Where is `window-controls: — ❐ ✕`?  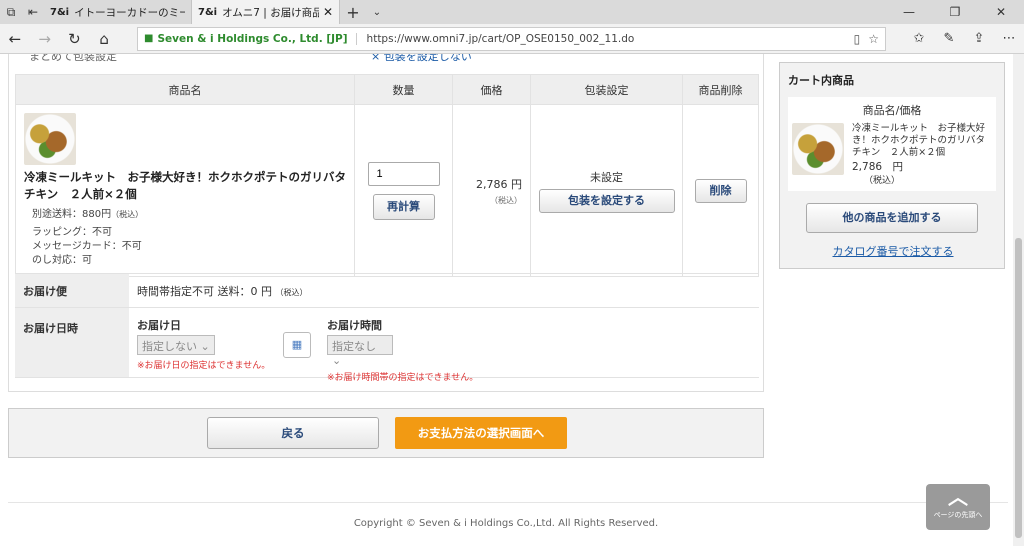 window-controls: — ❐ ✕ is located at coordinates (955, 12).